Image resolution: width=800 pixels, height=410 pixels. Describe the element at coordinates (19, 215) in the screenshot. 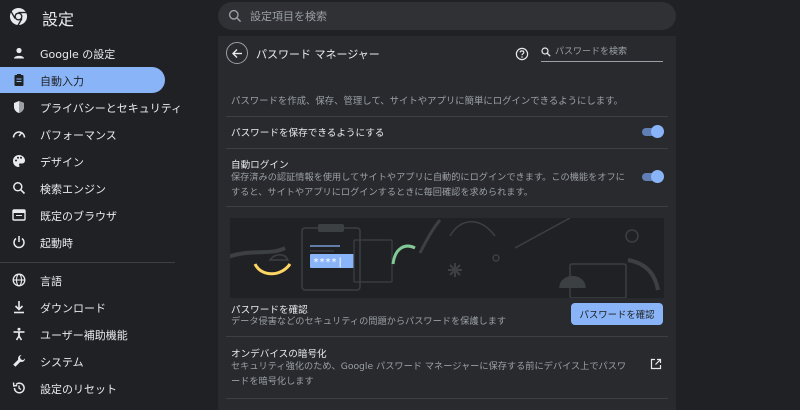

I see `browser-icon` at that location.